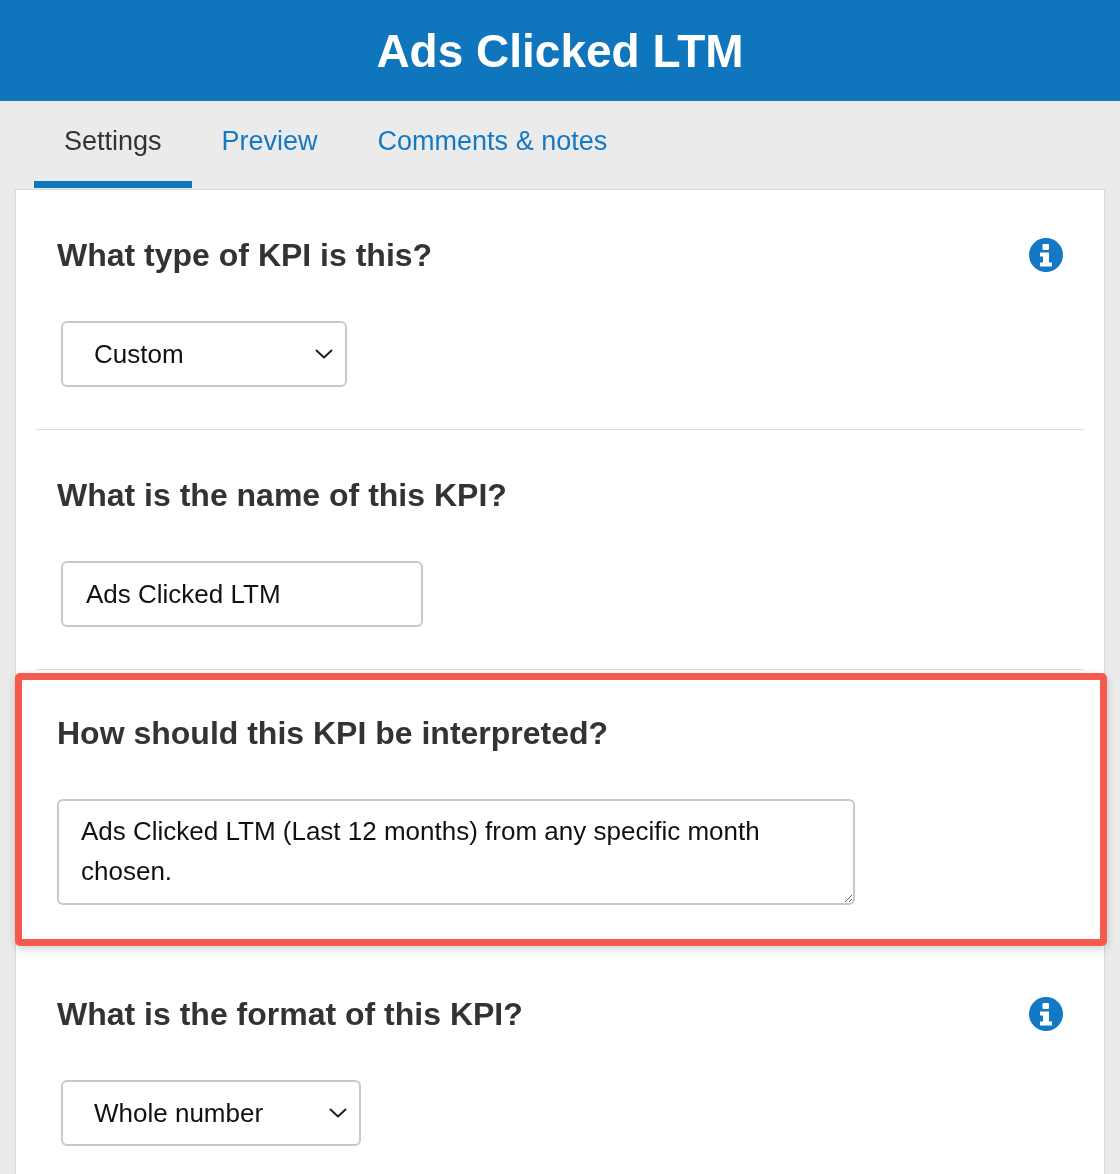 The height and width of the screenshot is (1174, 1120). I want to click on page-title: Ads Clicked LTM, so click(560, 50).